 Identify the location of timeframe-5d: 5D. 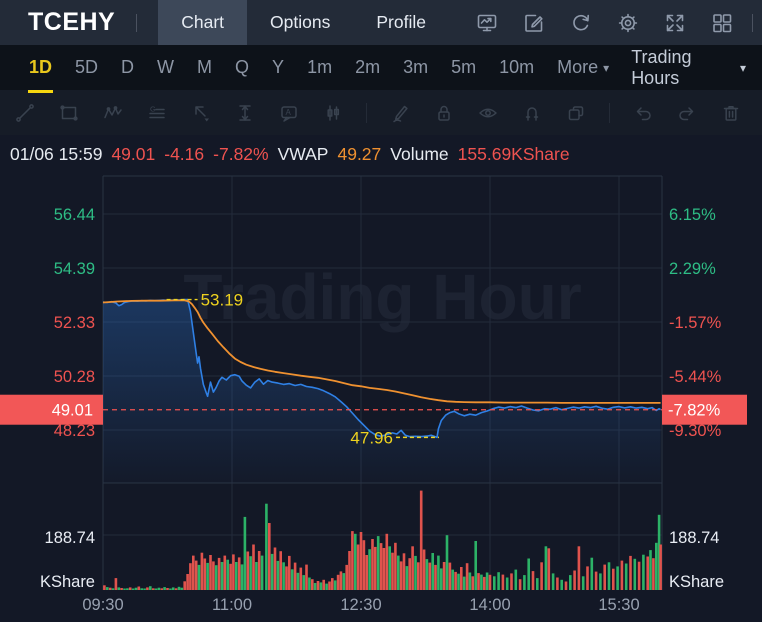
(86, 67).